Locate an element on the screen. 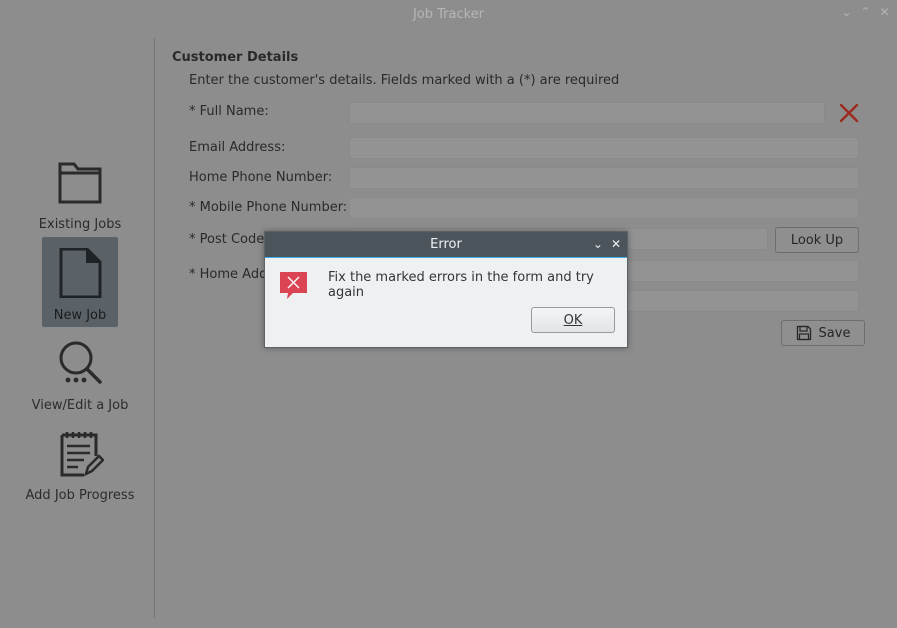 The image size is (897, 628). sidebar-item-new-job: New Job is located at coordinates (80, 285).